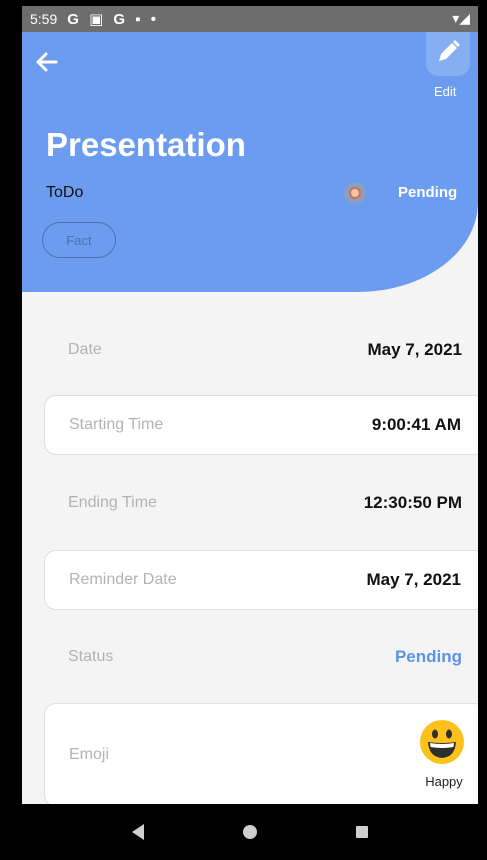 This screenshot has height=860, width=487. Describe the element at coordinates (146, 144) in the screenshot. I see `task-title: Presentation` at that location.